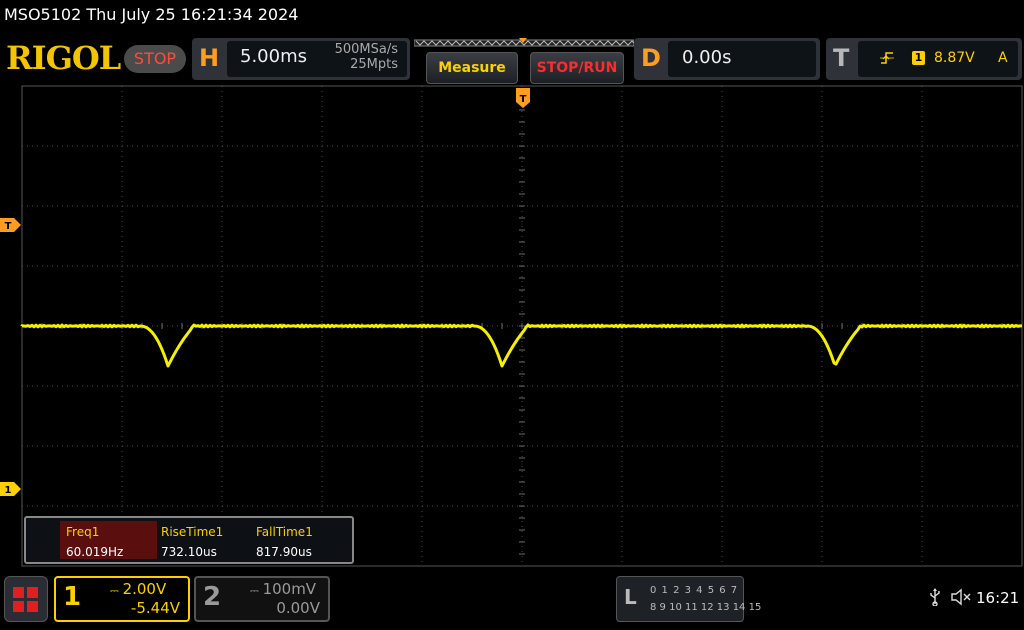 Image resolution: width=1024 pixels, height=630 pixels. I want to click on trigger-time-marker-label: T, so click(523, 99).